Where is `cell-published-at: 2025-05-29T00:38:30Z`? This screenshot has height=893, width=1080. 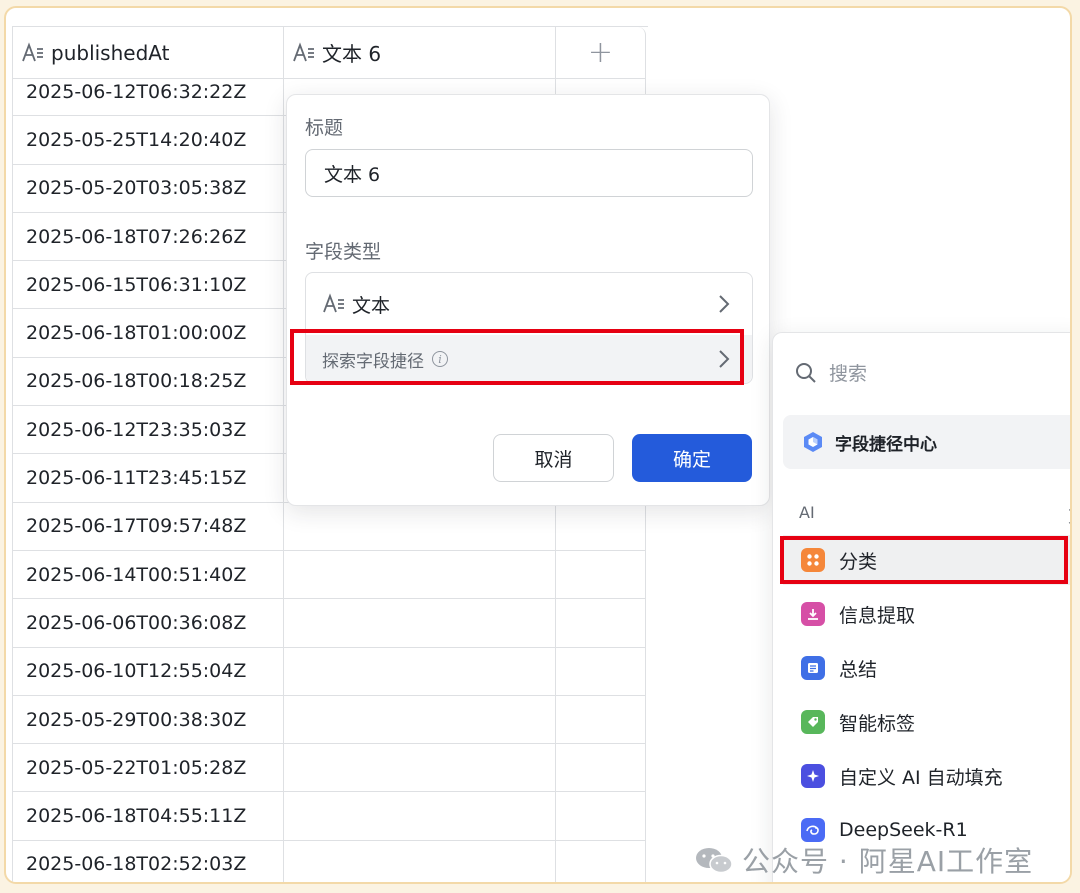
cell-published-at: 2025-05-29T00:38:30Z is located at coordinates (148, 720).